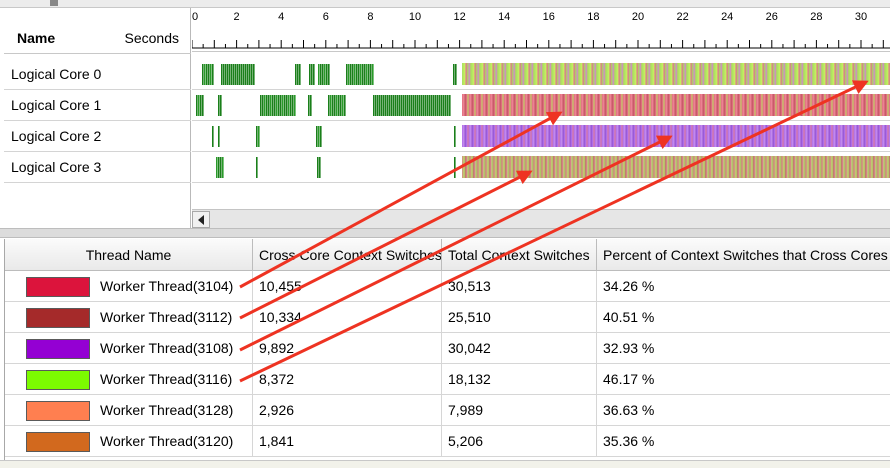 The width and height of the screenshot is (890, 468). I want to click on core-row-2: Logical Core 2, so click(97, 136).